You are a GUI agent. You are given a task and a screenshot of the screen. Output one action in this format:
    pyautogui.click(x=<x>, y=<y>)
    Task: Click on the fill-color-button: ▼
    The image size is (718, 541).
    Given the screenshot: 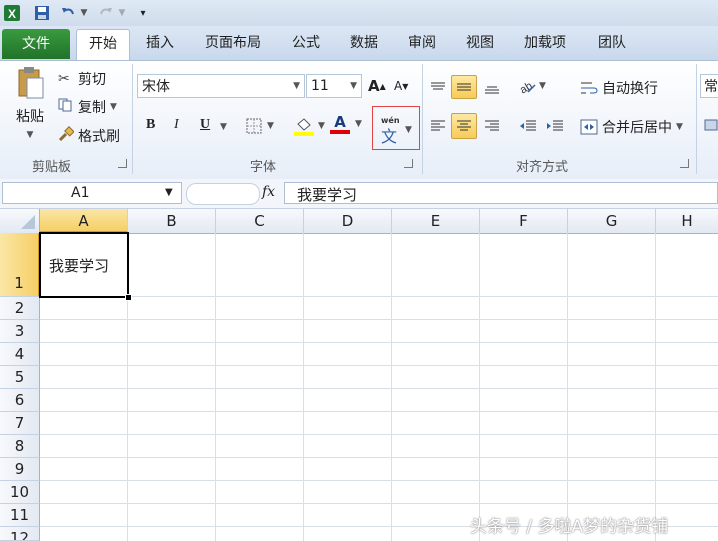 What is the action you would take?
    pyautogui.click(x=309, y=126)
    